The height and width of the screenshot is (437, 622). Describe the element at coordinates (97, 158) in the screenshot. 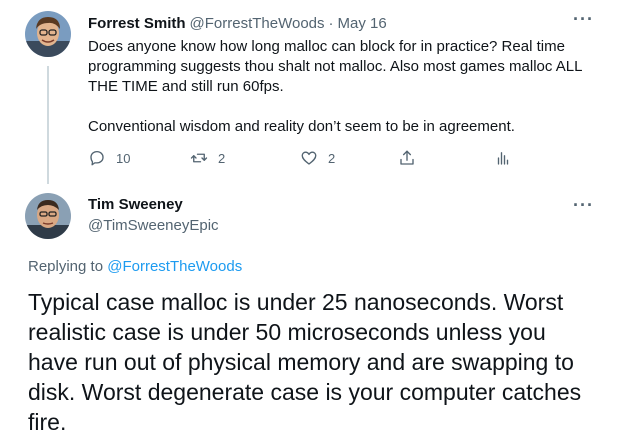

I see `reply-icon` at that location.